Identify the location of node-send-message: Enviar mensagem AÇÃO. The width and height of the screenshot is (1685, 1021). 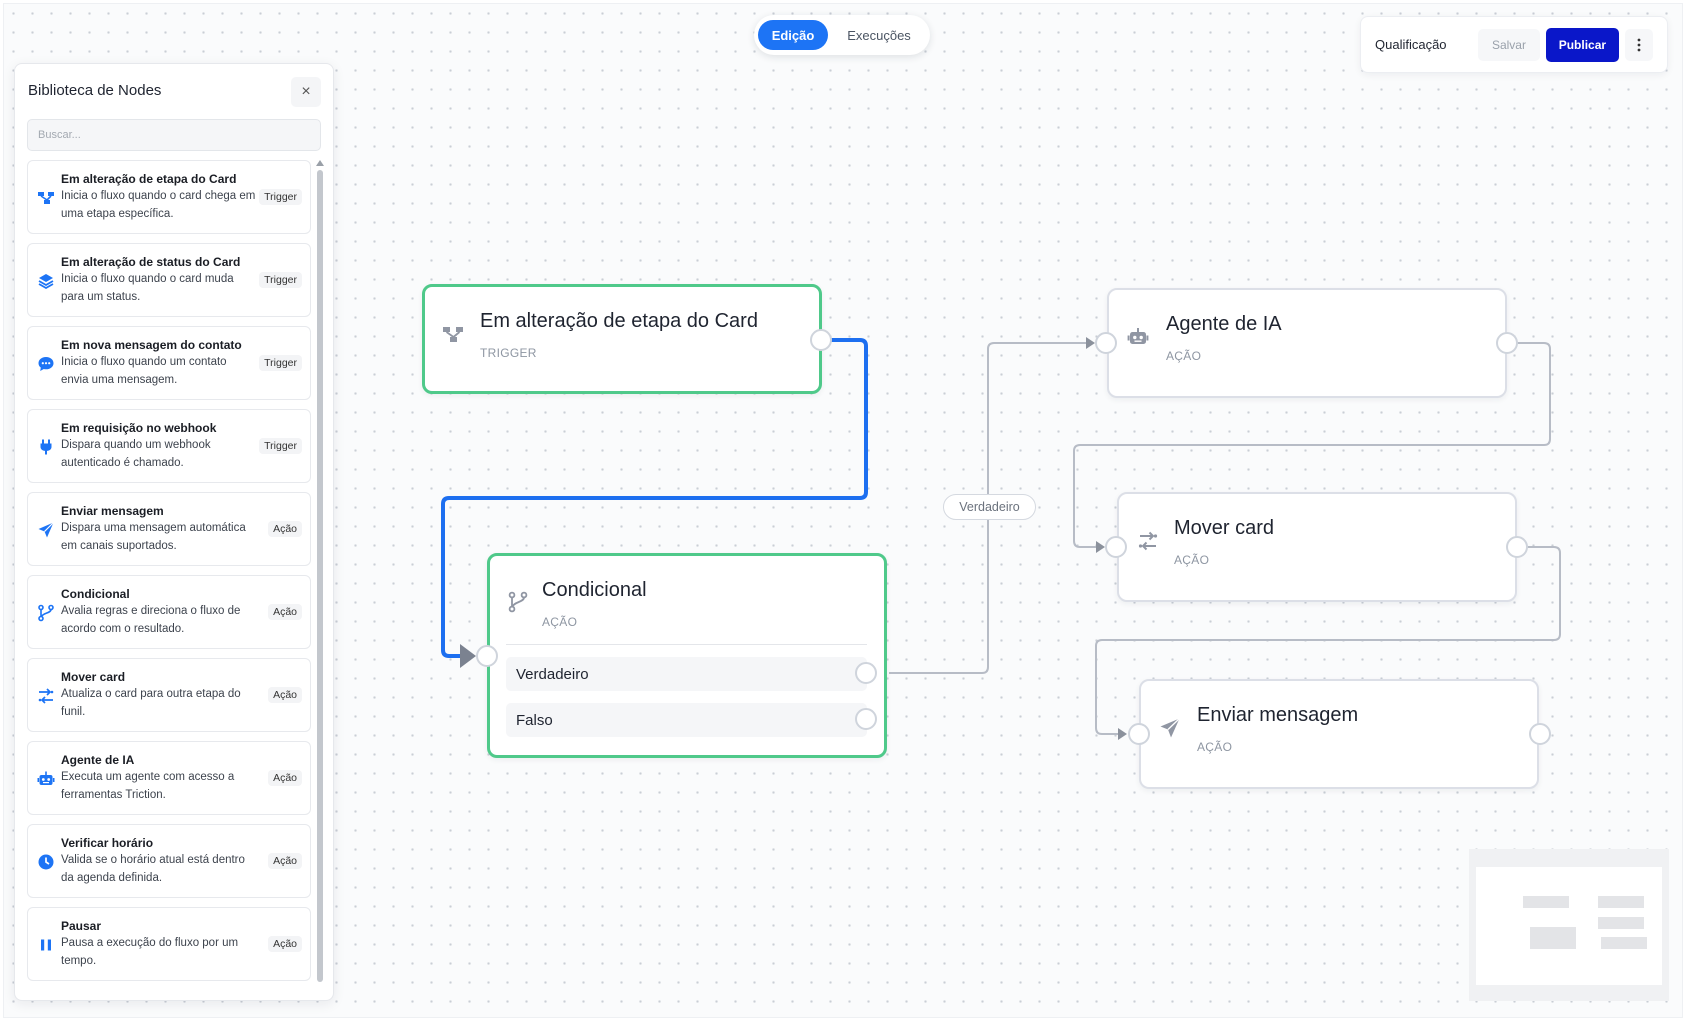
(1339, 734).